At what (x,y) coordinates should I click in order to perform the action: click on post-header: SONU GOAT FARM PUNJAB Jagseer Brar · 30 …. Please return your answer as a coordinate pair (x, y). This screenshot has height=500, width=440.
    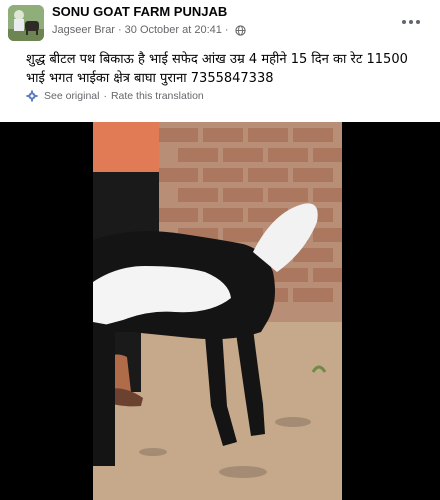
    Looking at the image, I should click on (220, 23).